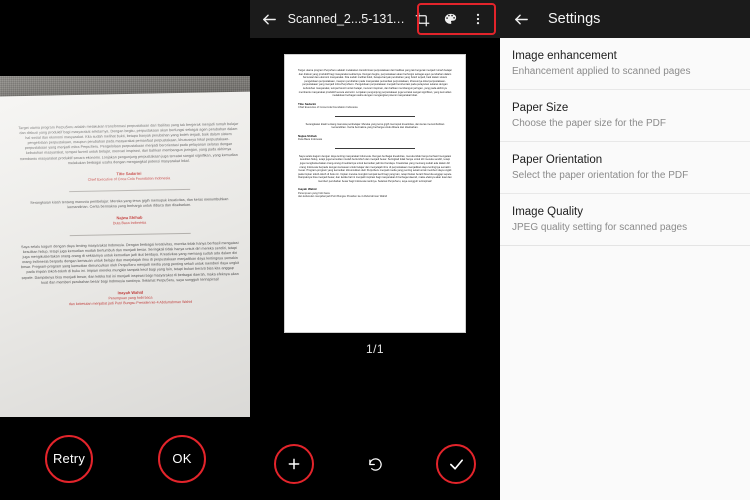  I want to click on page-indicator: 1/1, so click(375, 349).